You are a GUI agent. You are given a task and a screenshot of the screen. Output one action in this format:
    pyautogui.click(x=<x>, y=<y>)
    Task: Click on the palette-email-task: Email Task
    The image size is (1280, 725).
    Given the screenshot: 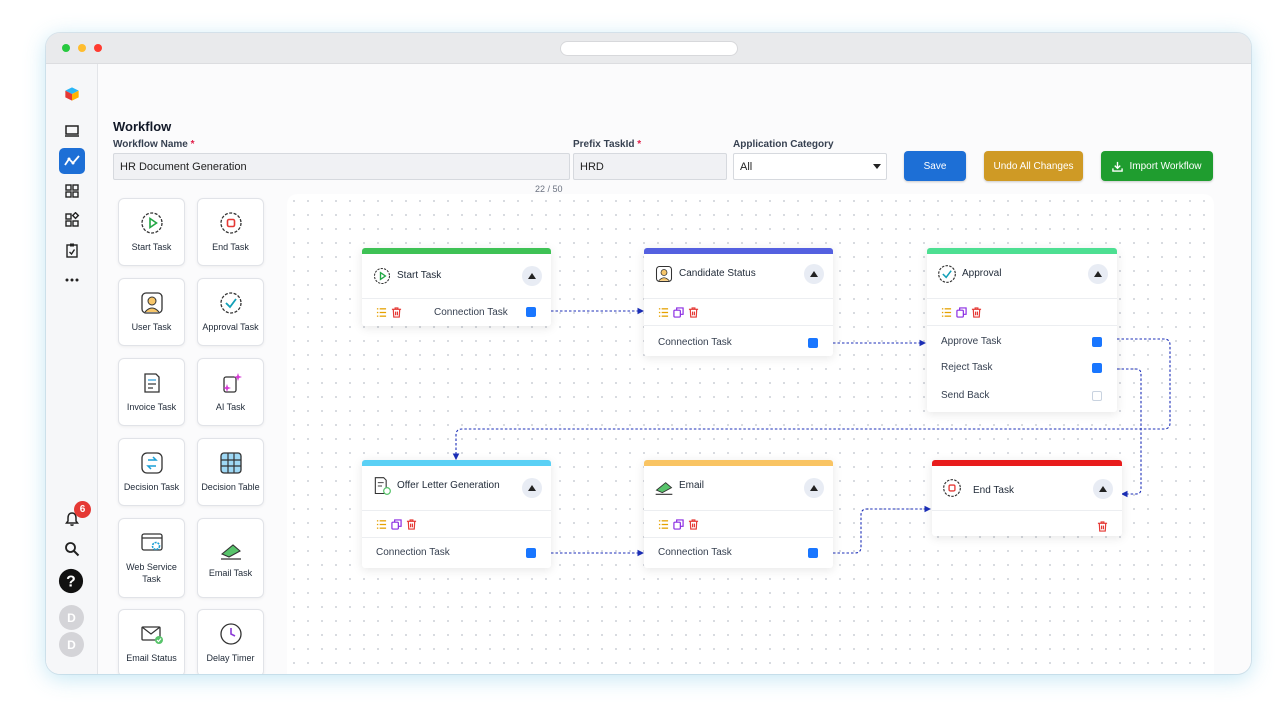 What is the action you would take?
    pyautogui.click(x=230, y=558)
    